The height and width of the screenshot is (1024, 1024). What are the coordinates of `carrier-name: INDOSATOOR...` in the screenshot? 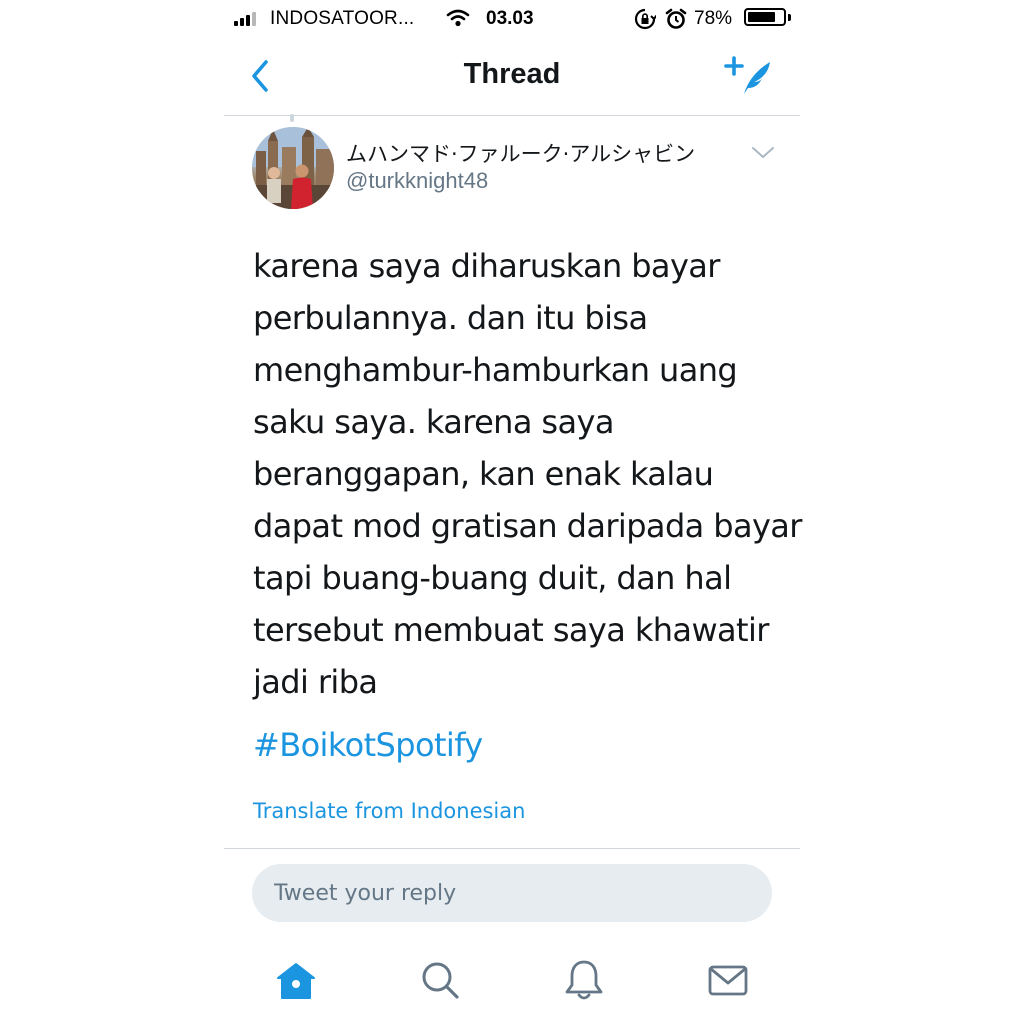 It's located at (342, 18).